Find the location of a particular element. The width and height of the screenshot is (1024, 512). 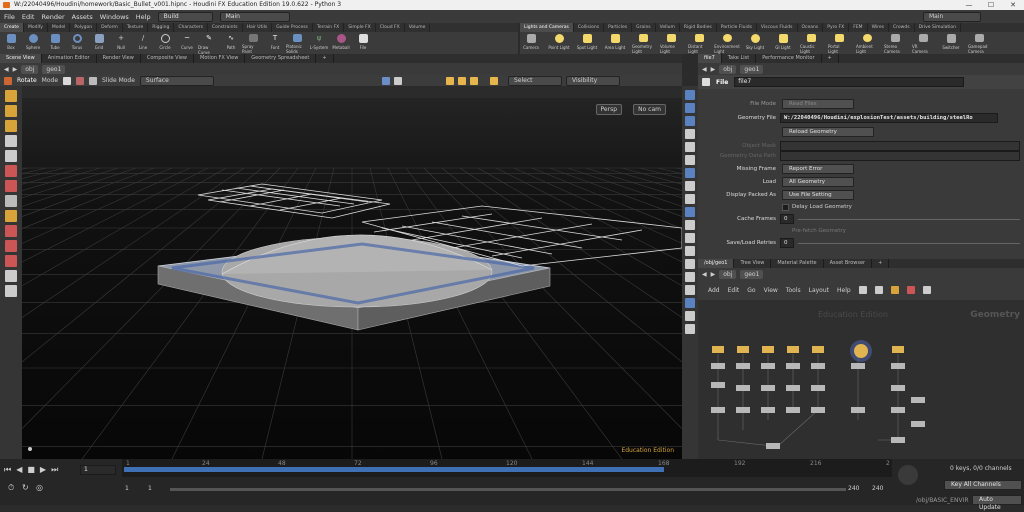

tool-null: + Null is located at coordinates (121, 43).